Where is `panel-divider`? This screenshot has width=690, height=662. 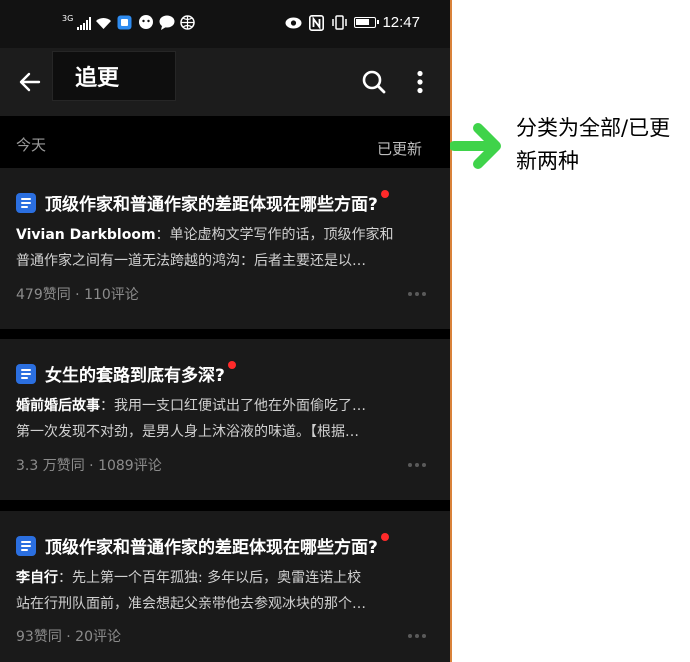
panel-divider is located at coordinates (451, 331).